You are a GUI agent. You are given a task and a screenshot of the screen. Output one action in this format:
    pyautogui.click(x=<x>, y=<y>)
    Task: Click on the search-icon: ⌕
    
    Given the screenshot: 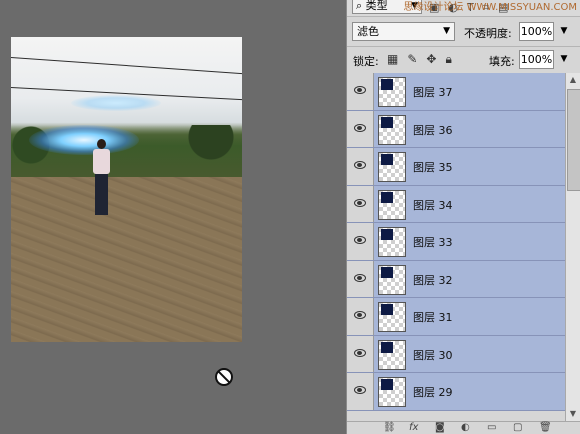 What is the action you would take?
    pyautogui.click(x=359, y=6)
    